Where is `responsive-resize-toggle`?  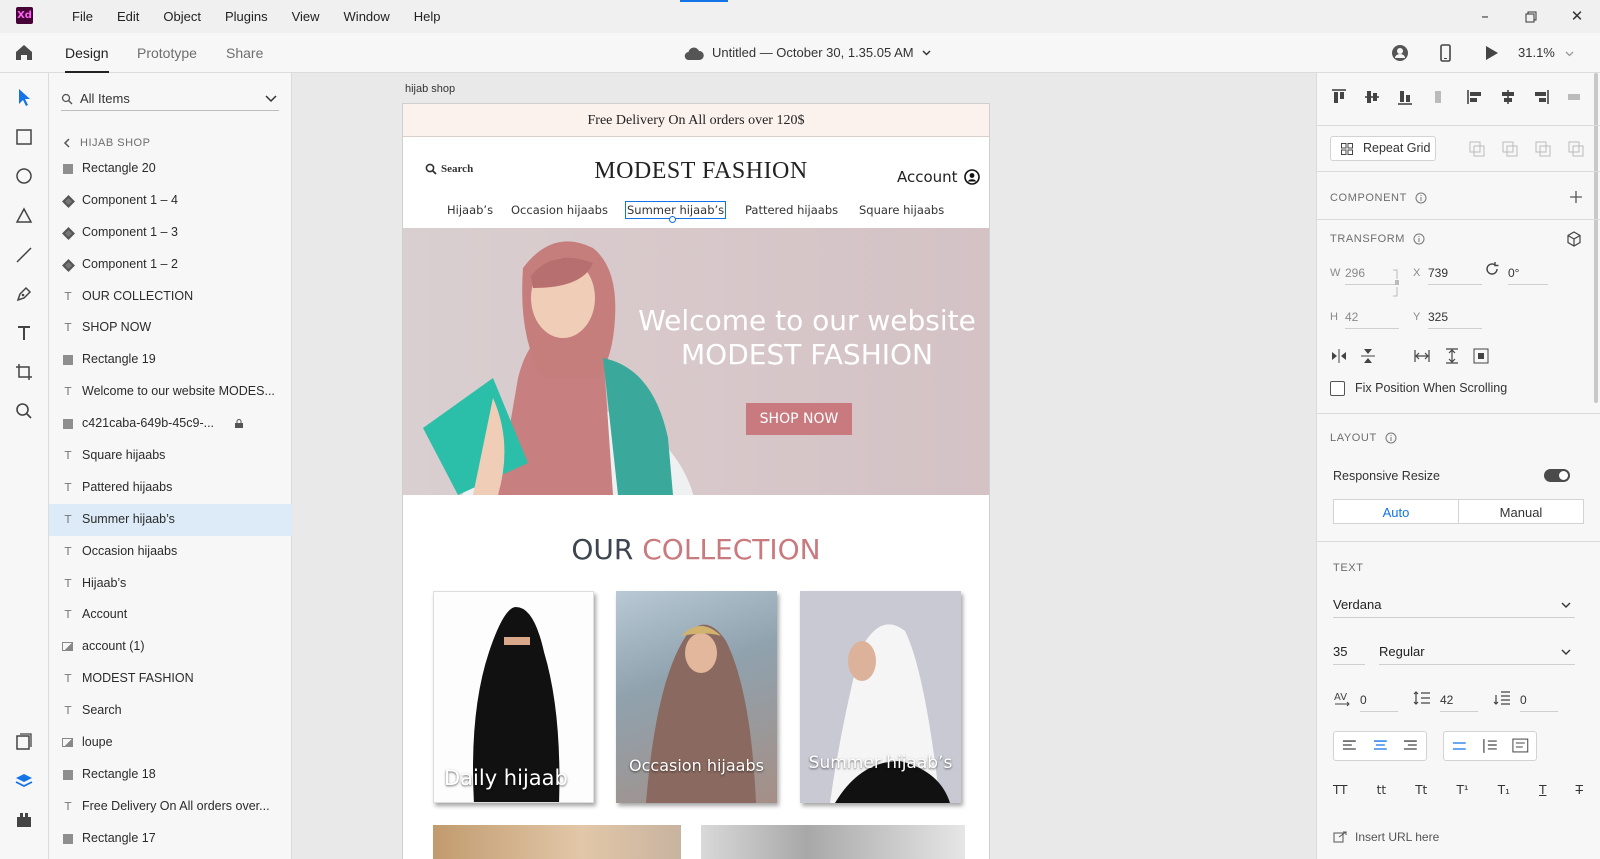 responsive-resize-toggle is located at coordinates (1557, 475).